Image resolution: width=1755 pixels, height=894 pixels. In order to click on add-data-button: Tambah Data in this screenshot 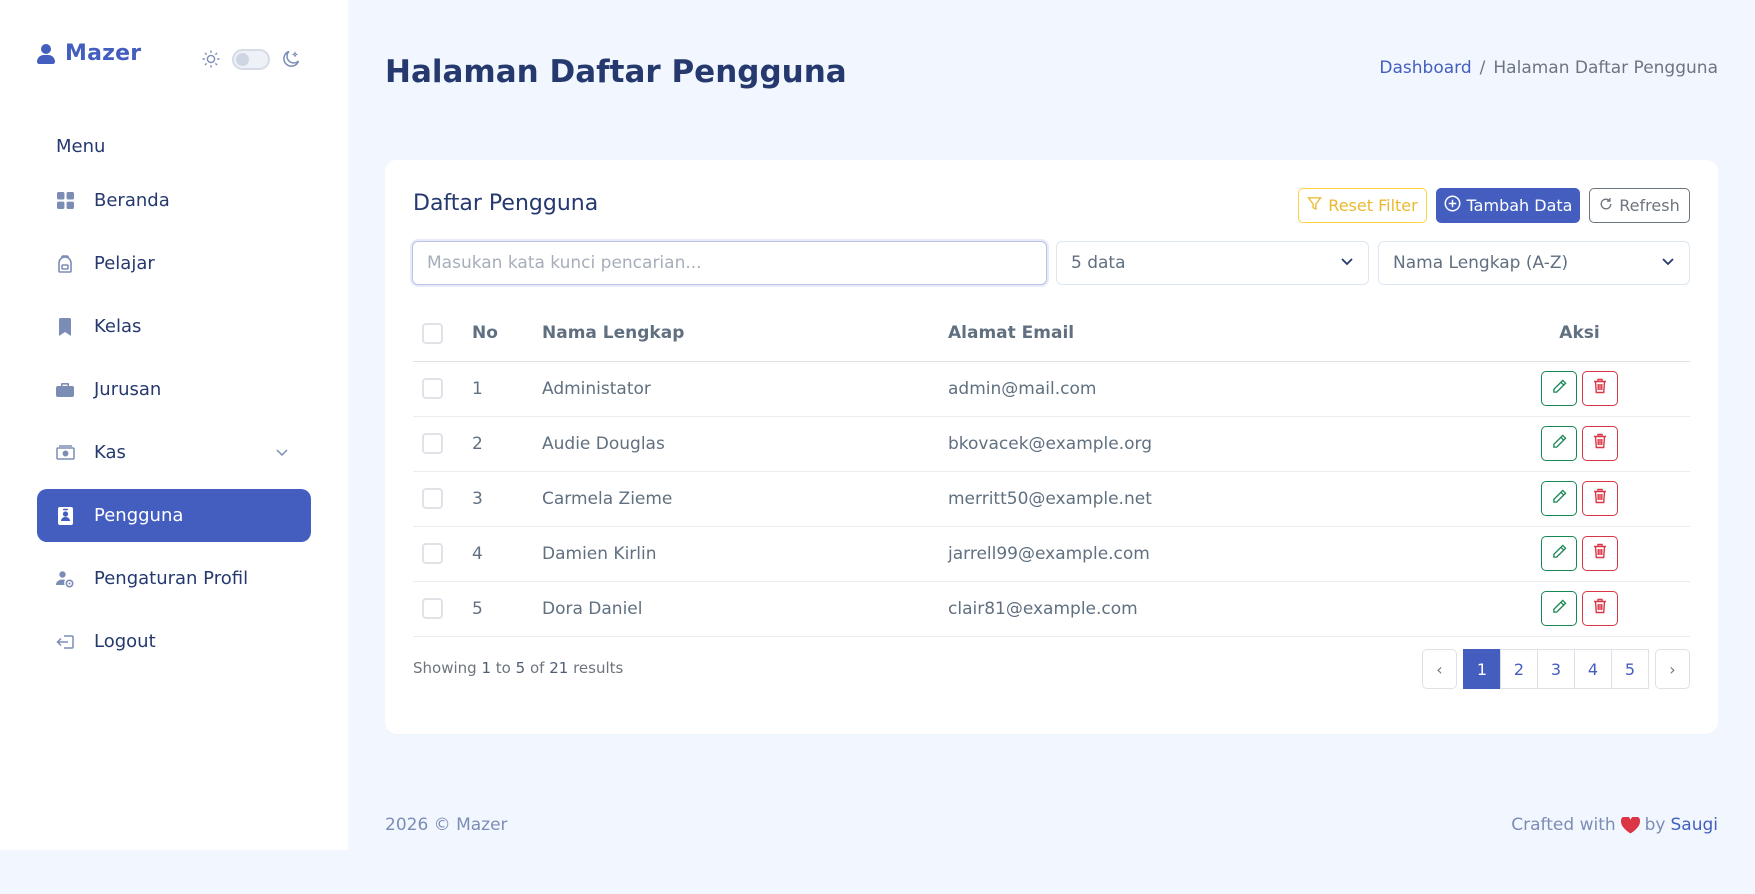, I will do `click(1508, 205)`.